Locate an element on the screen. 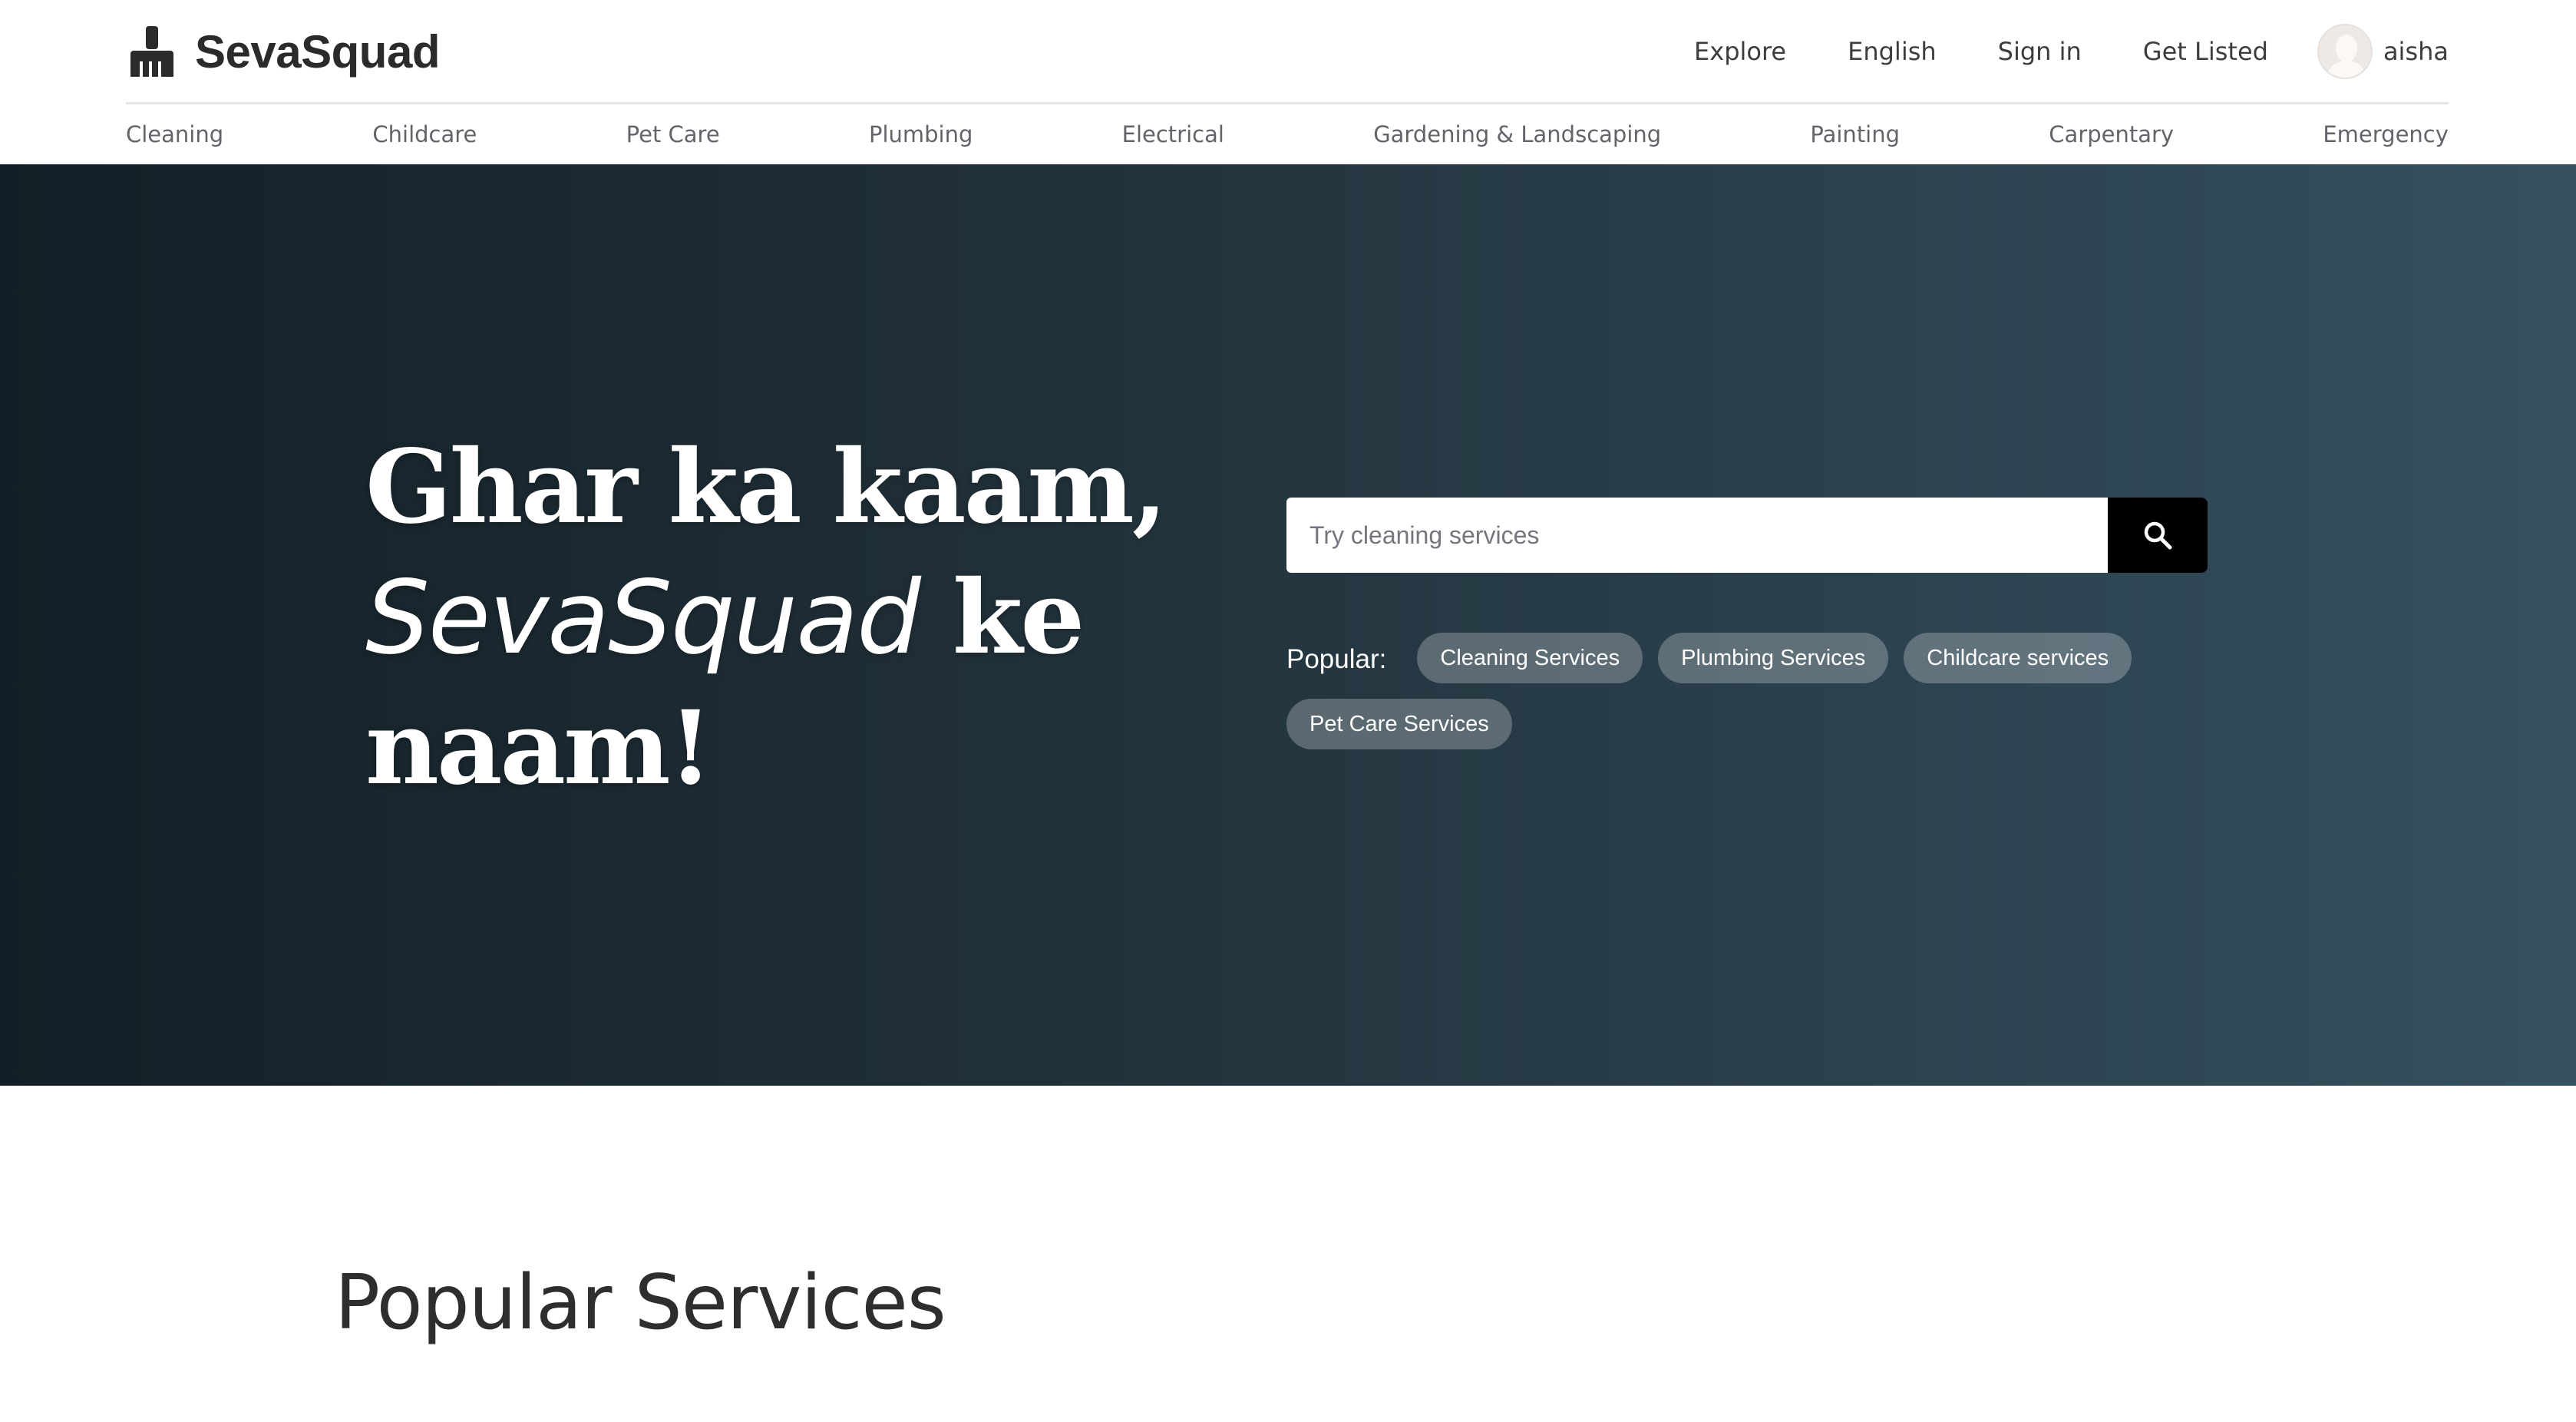  hero-title-brand: SevaSquad is located at coordinates (643, 618).